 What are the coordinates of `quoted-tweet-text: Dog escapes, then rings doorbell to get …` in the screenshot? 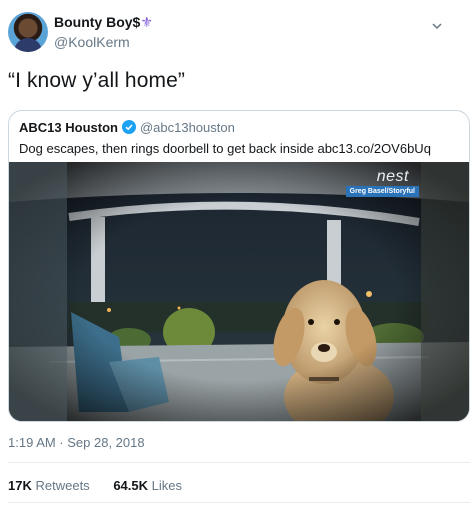 It's located at (225, 148).